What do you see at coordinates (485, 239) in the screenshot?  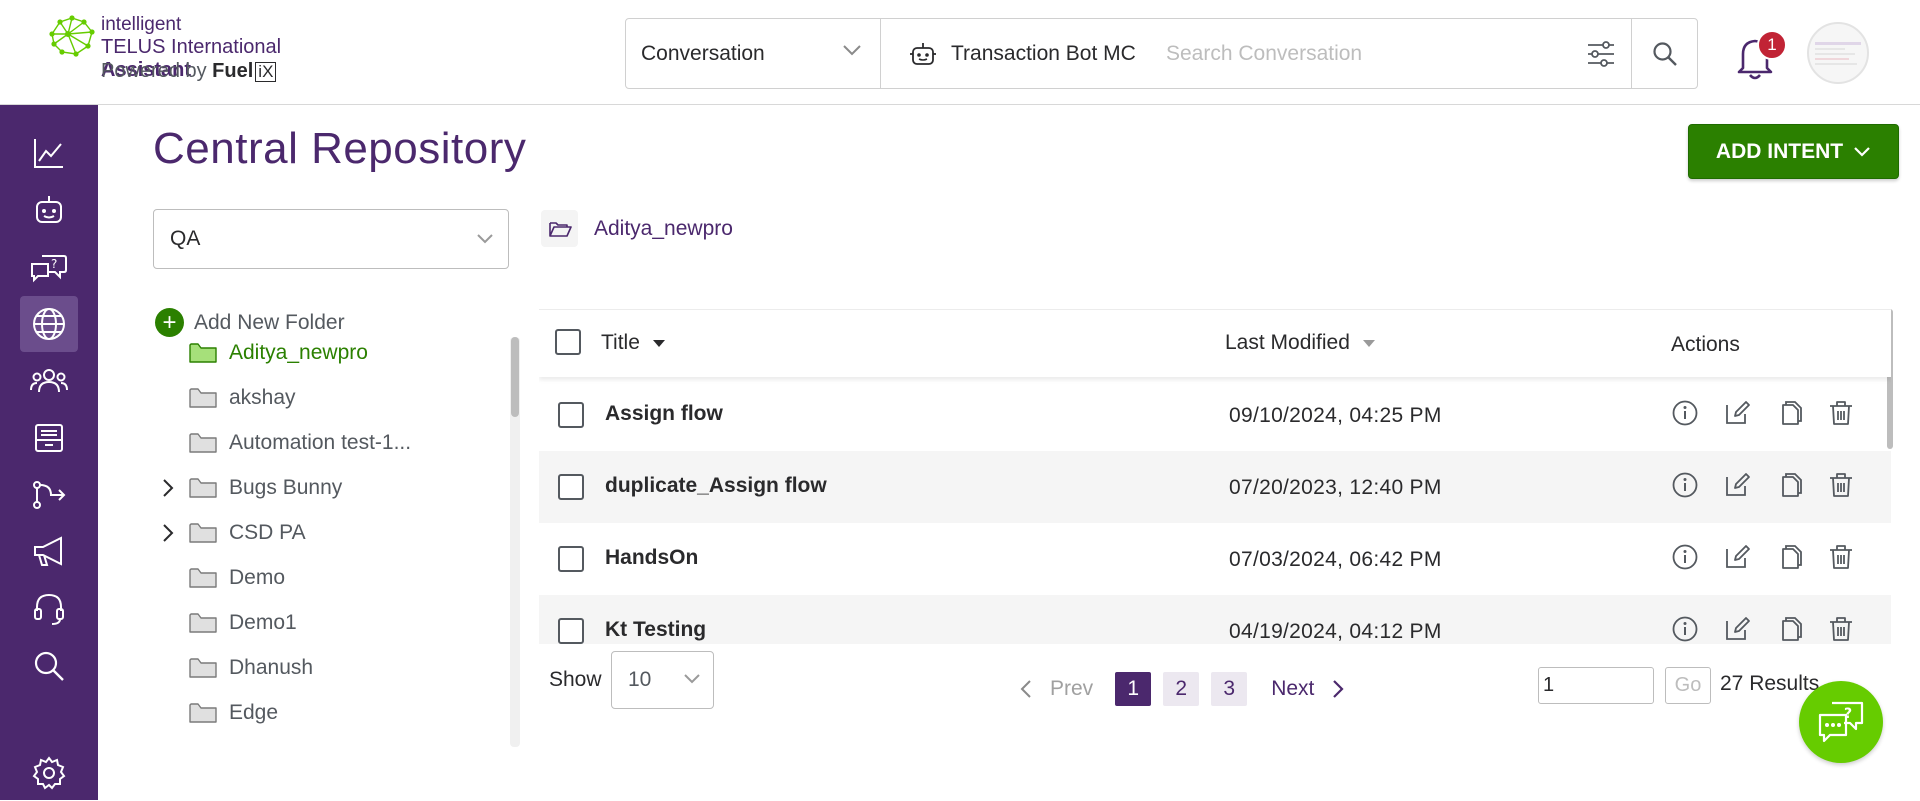 I see `chevron-down-icon` at bounding box center [485, 239].